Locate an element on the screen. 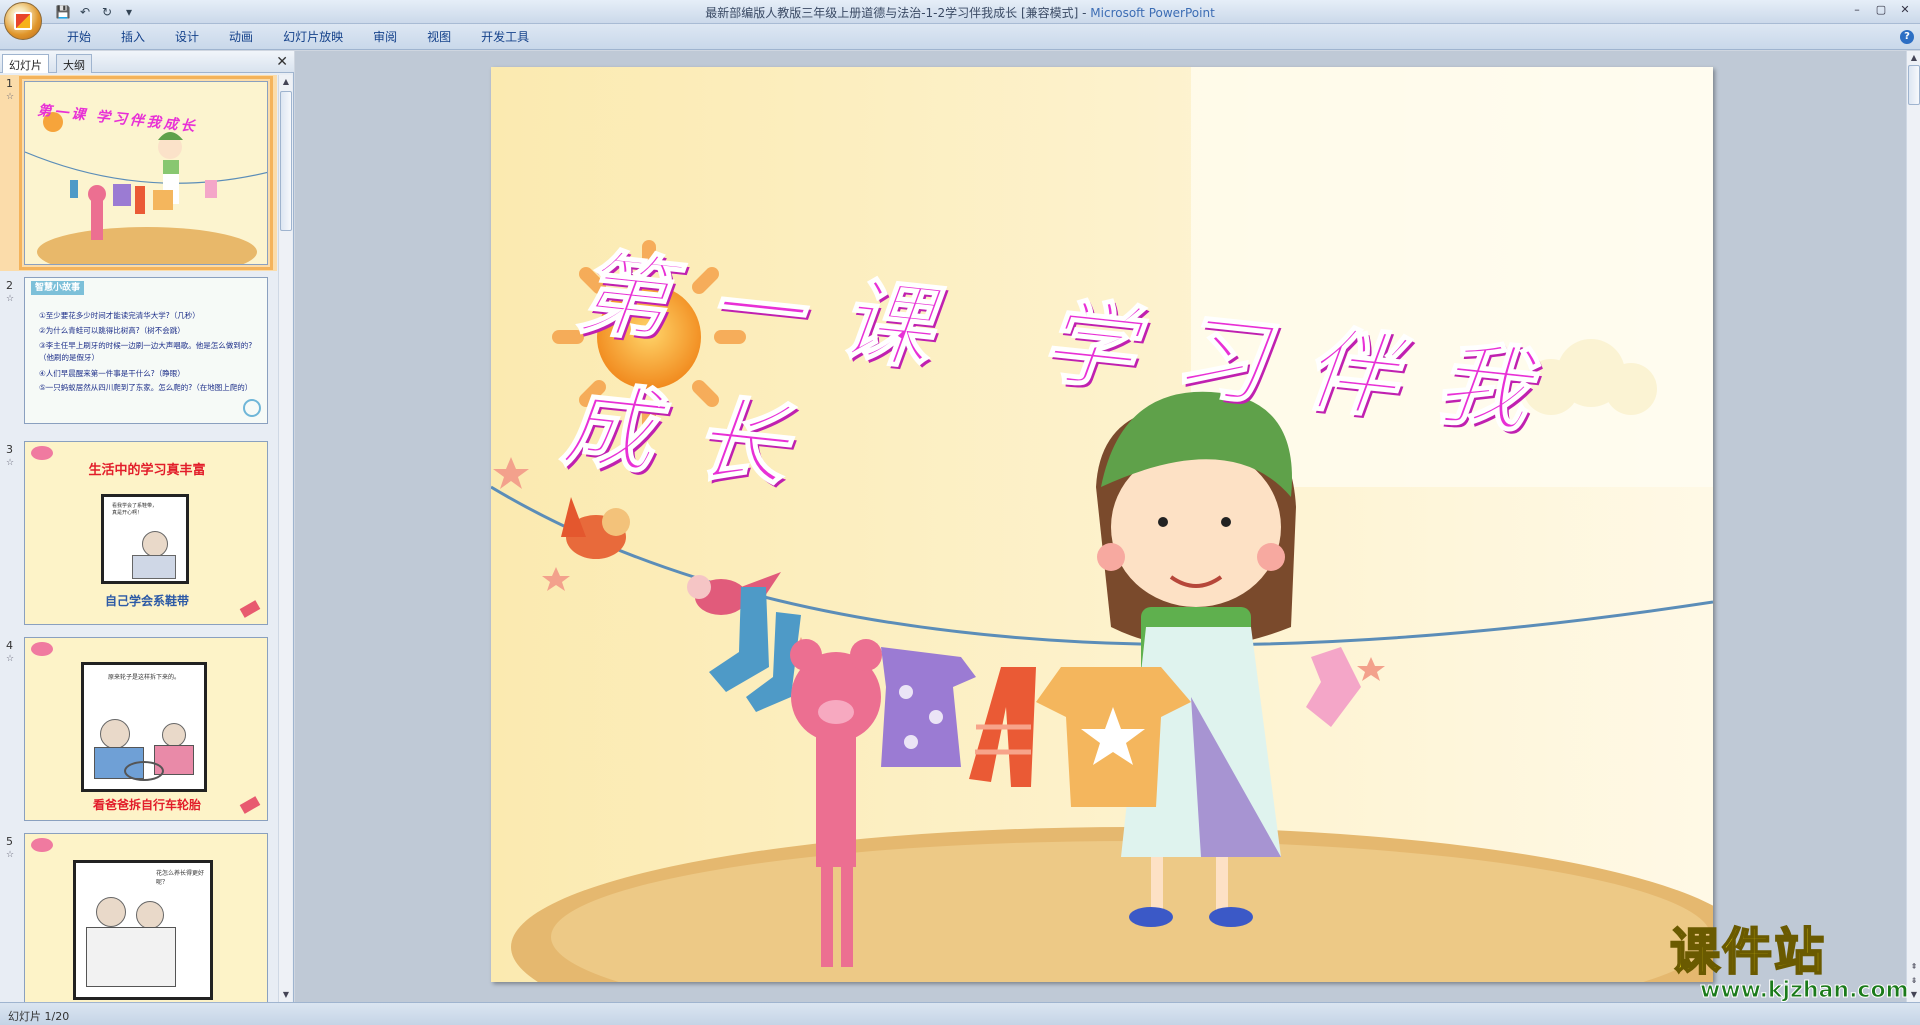  thumbnail-line: ①至少要花多少时间才能读完清华大学?（几秒） is located at coordinates (119, 315).